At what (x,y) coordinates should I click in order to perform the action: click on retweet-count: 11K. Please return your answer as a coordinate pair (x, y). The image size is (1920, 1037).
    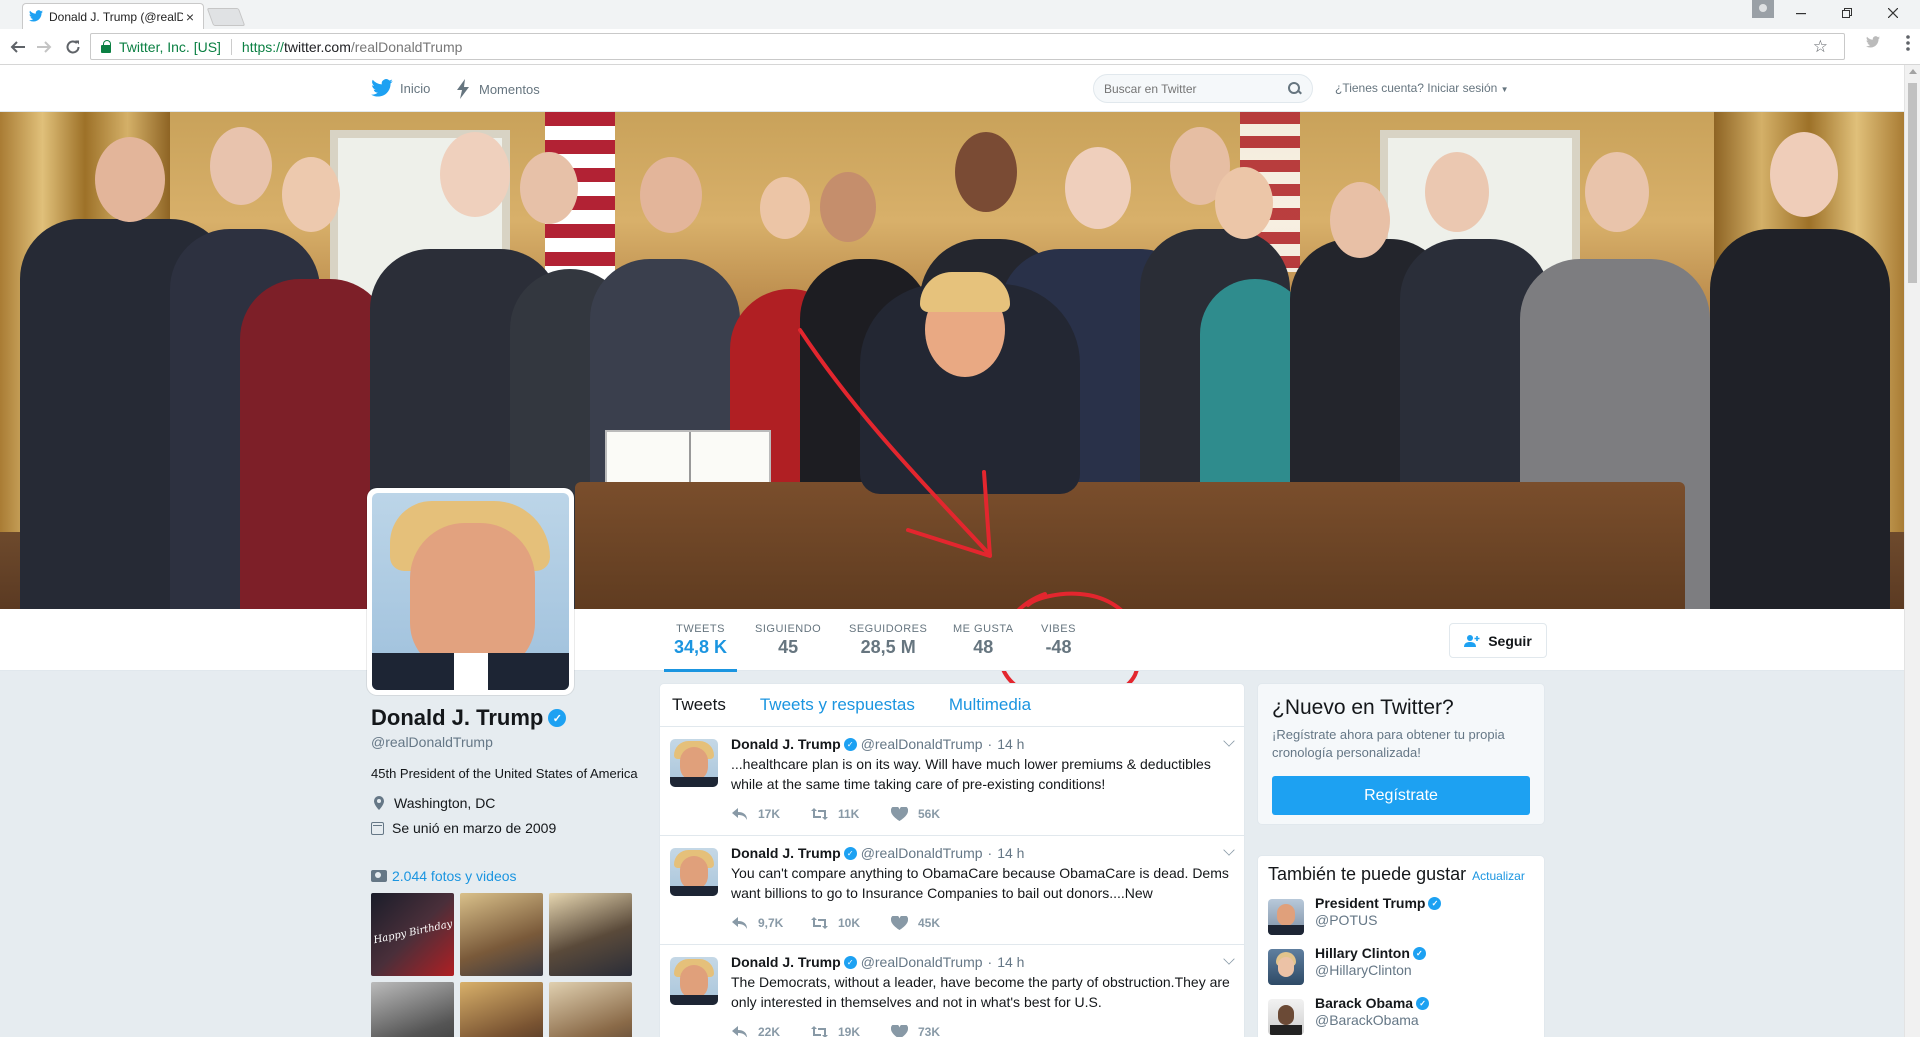
    Looking at the image, I should click on (849, 814).